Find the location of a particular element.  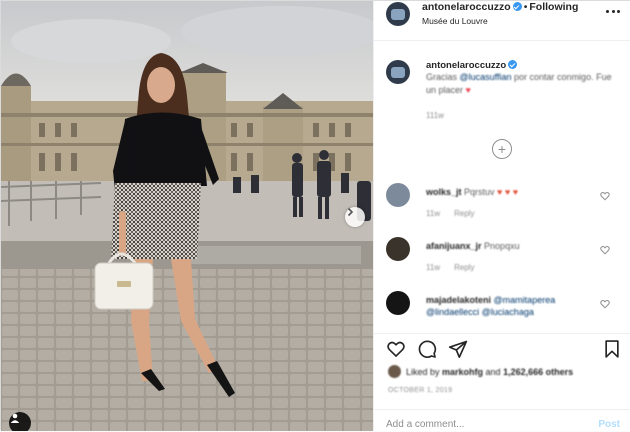

user-tag-icon is located at coordinates (15, 418).